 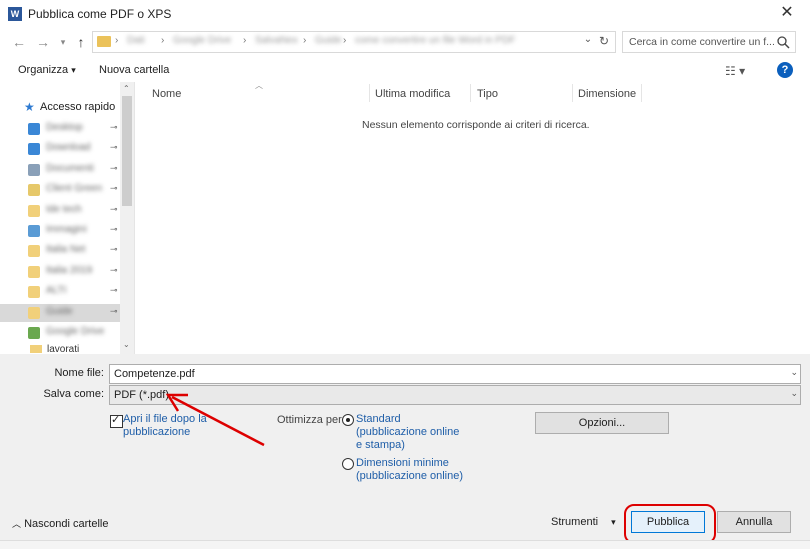 What do you see at coordinates (126, 88) in the screenshot?
I see `scroll-up-icon: ⌃` at bounding box center [126, 88].